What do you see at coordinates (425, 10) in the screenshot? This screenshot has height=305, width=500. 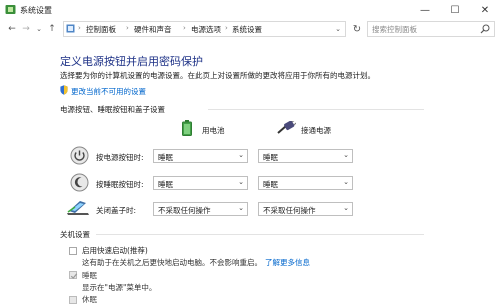 I see `minimize-button: —` at bounding box center [425, 10].